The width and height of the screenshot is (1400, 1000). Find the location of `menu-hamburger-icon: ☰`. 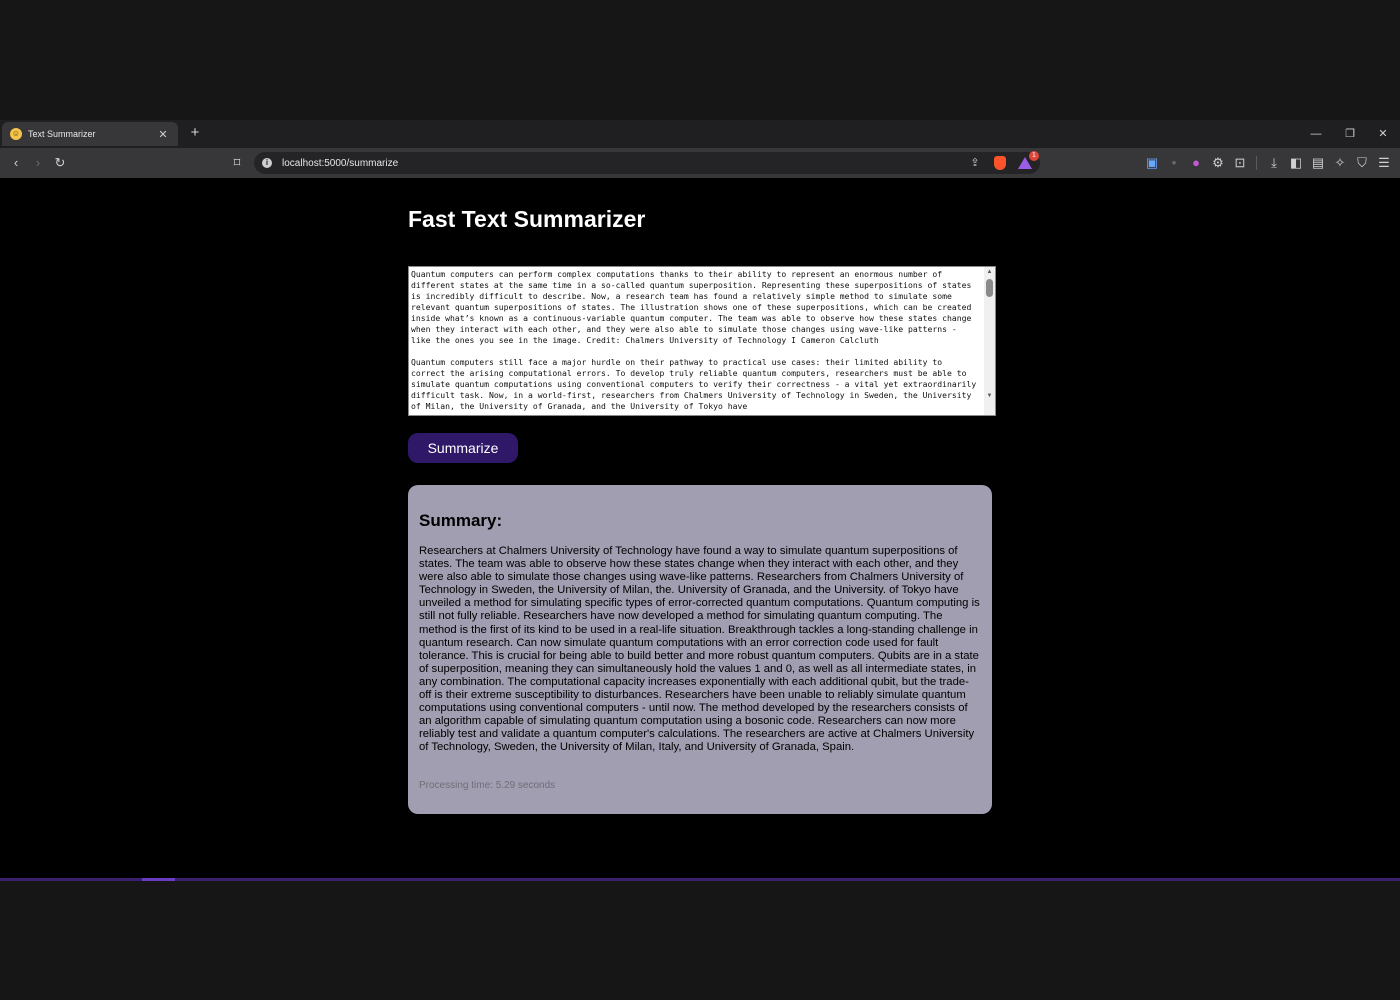

menu-hamburger-icon: ☰ is located at coordinates (1384, 163).